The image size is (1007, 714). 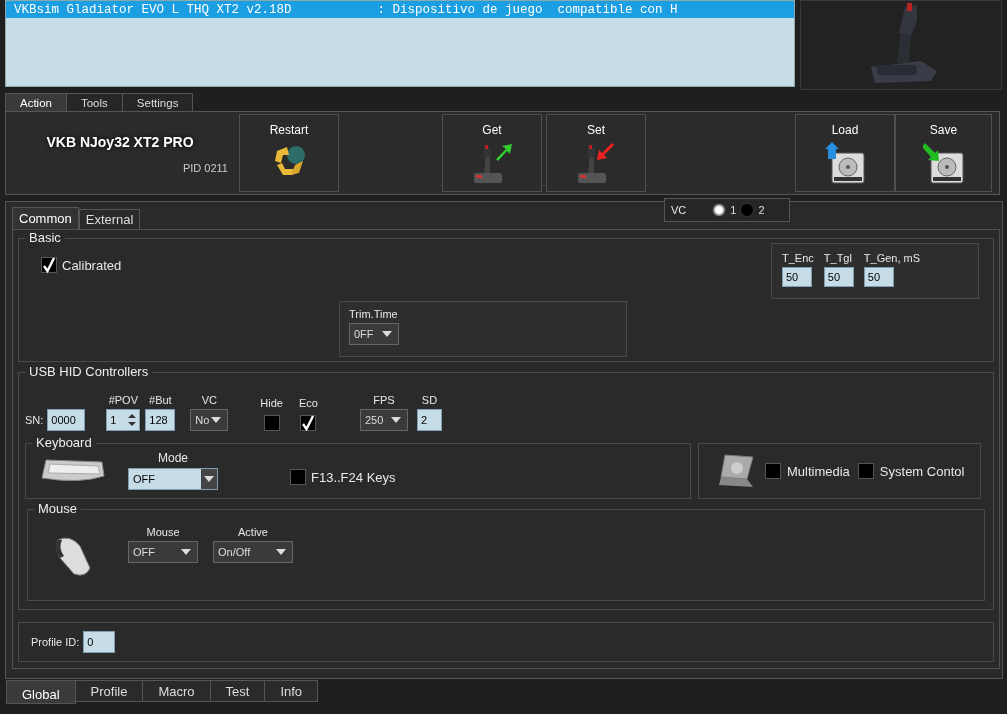 What do you see at coordinates (838, 258) in the screenshot?
I see `field-label: T_Tgl` at bounding box center [838, 258].